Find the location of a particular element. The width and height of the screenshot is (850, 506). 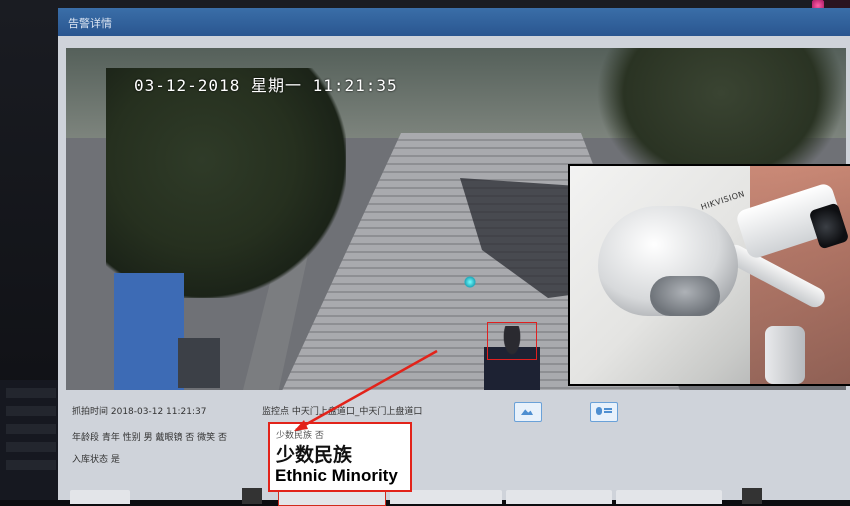

thumbnail-strip is located at coordinates (458, 498).